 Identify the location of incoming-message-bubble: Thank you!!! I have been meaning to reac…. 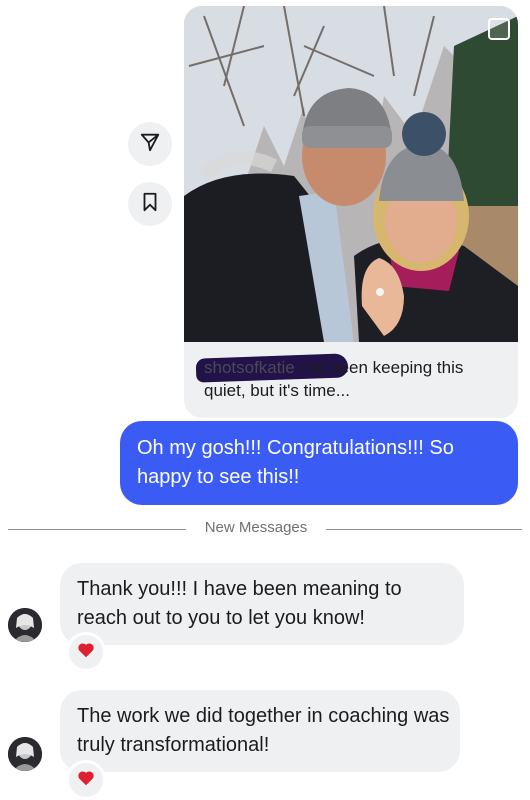
(262, 604).